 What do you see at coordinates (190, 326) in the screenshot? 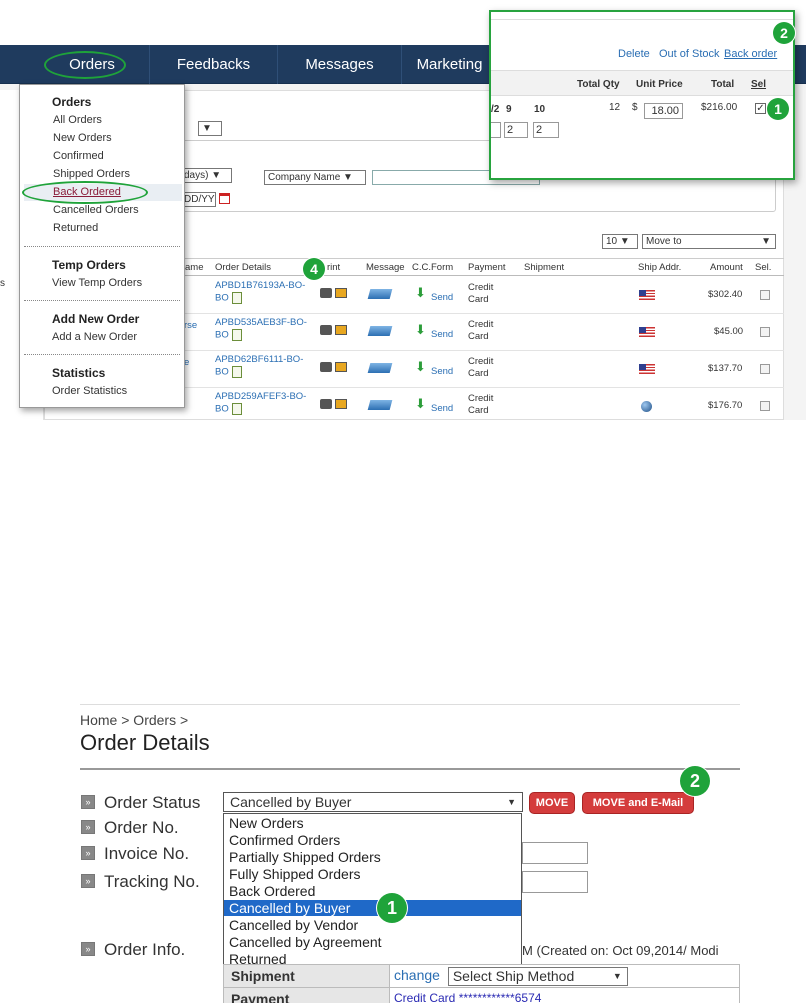
I see `name-link: rse` at bounding box center [190, 326].